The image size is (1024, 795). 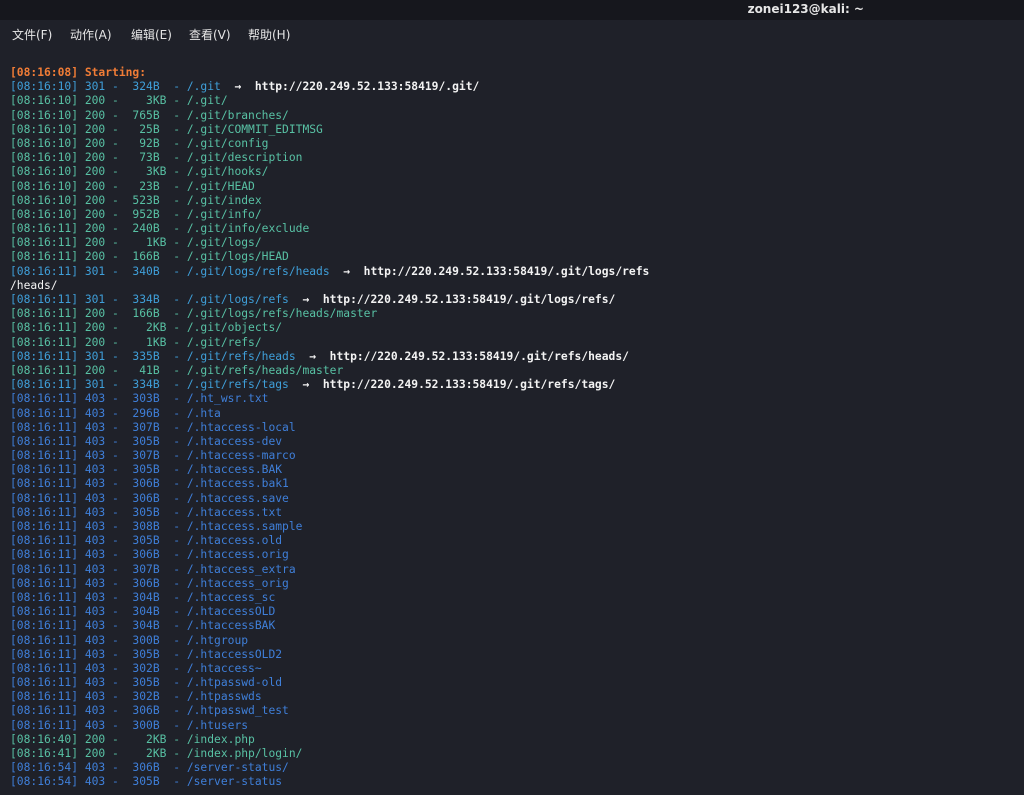 What do you see at coordinates (91, 34) in the screenshot?
I see `menu-action: 动作(A)` at bounding box center [91, 34].